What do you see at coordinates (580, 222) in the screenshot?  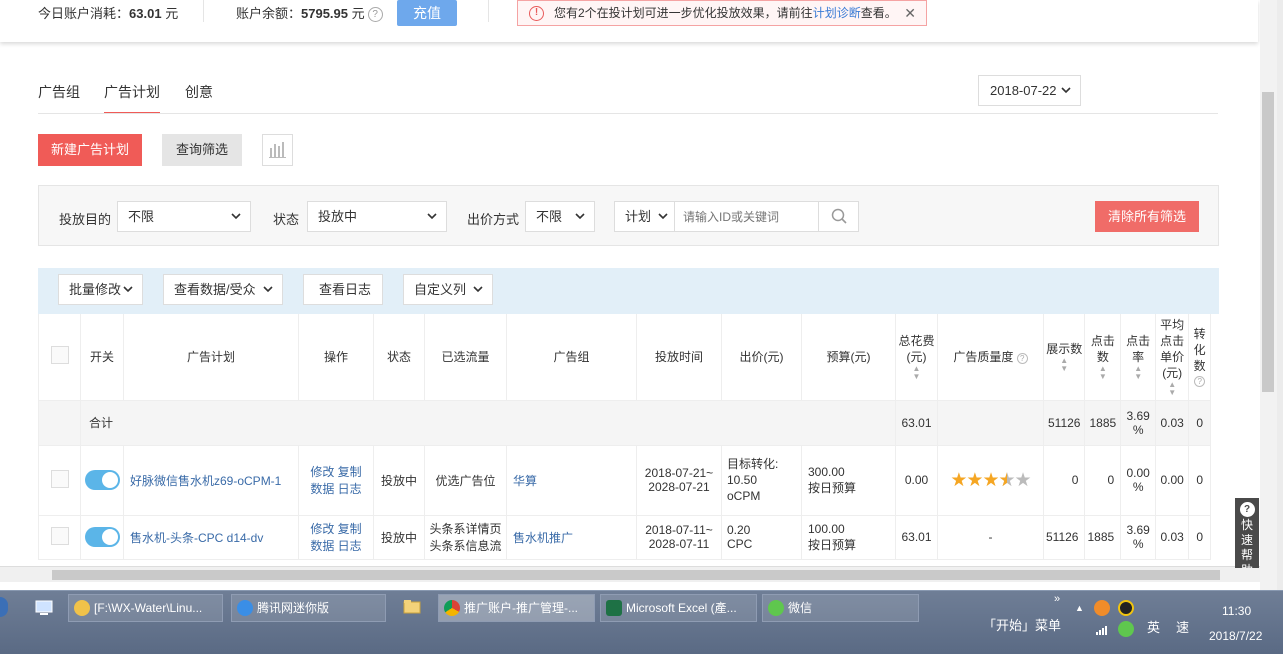 I see `chevron-down-icon` at bounding box center [580, 222].